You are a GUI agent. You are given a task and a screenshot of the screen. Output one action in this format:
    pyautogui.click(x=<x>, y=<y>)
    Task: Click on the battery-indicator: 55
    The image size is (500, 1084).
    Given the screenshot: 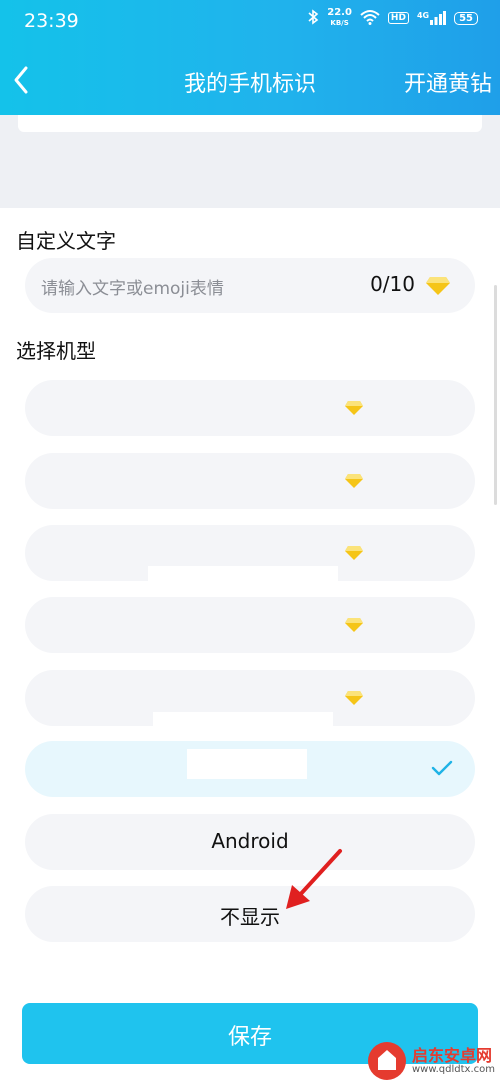 What is the action you would take?
    pyautogui.click(x=466, y=18)
    